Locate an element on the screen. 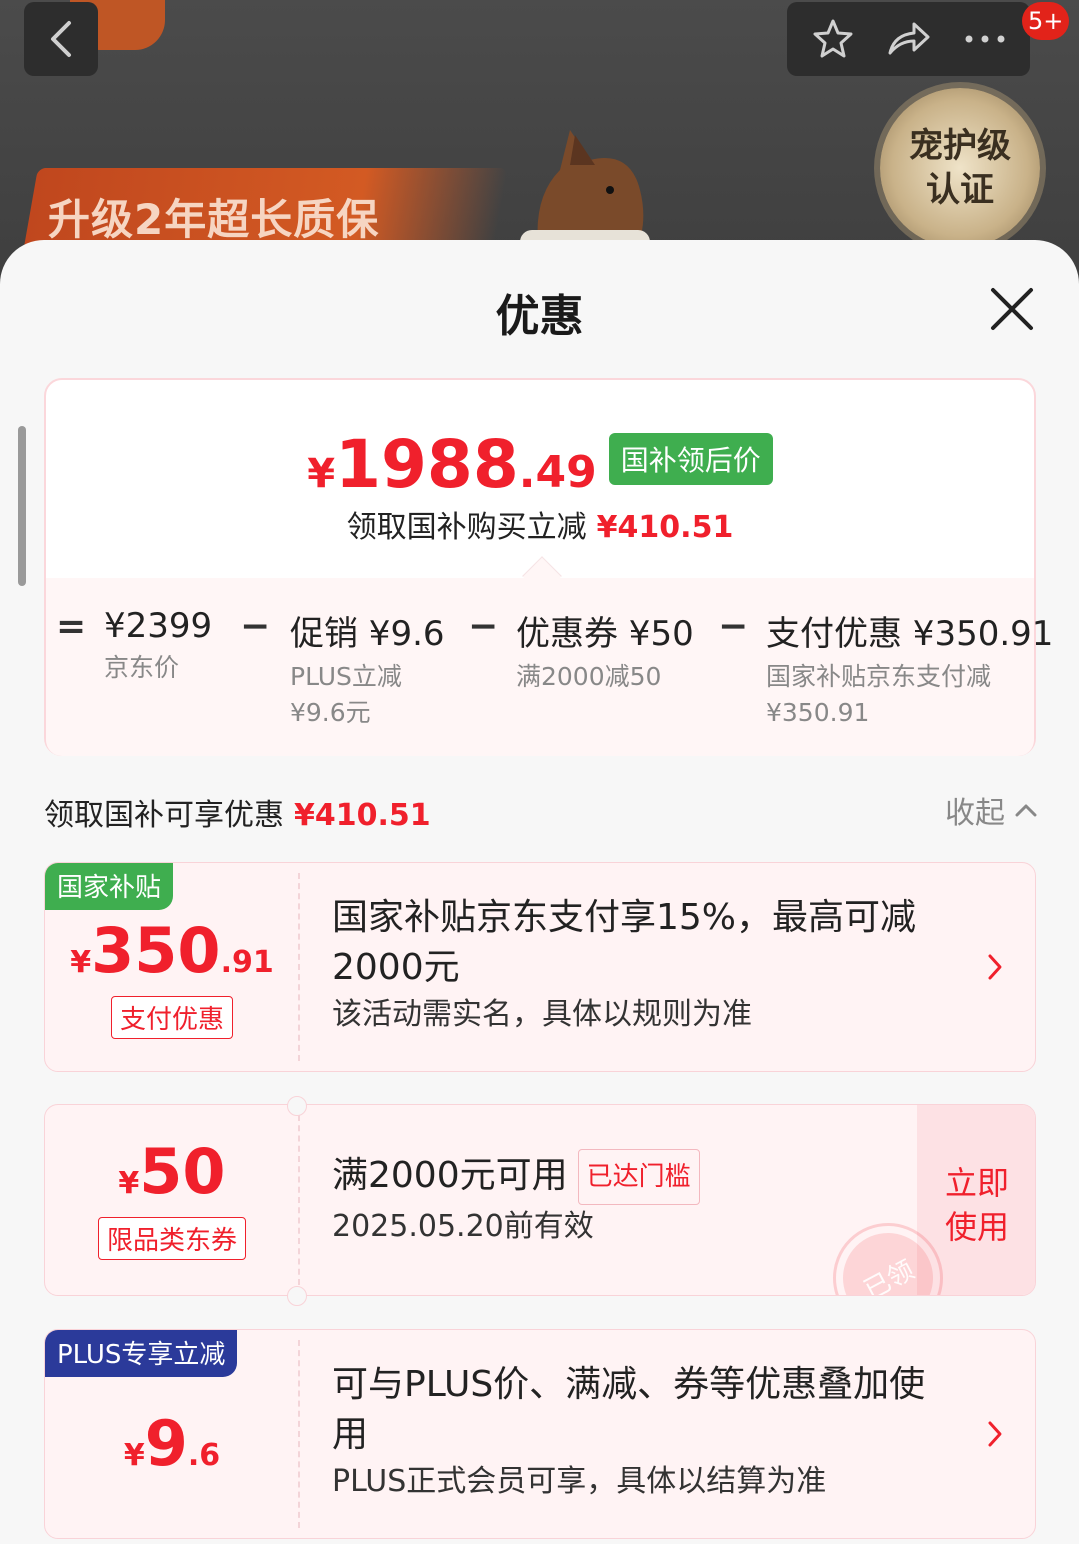  equals-sign: = is located at coordinates (71, 626).